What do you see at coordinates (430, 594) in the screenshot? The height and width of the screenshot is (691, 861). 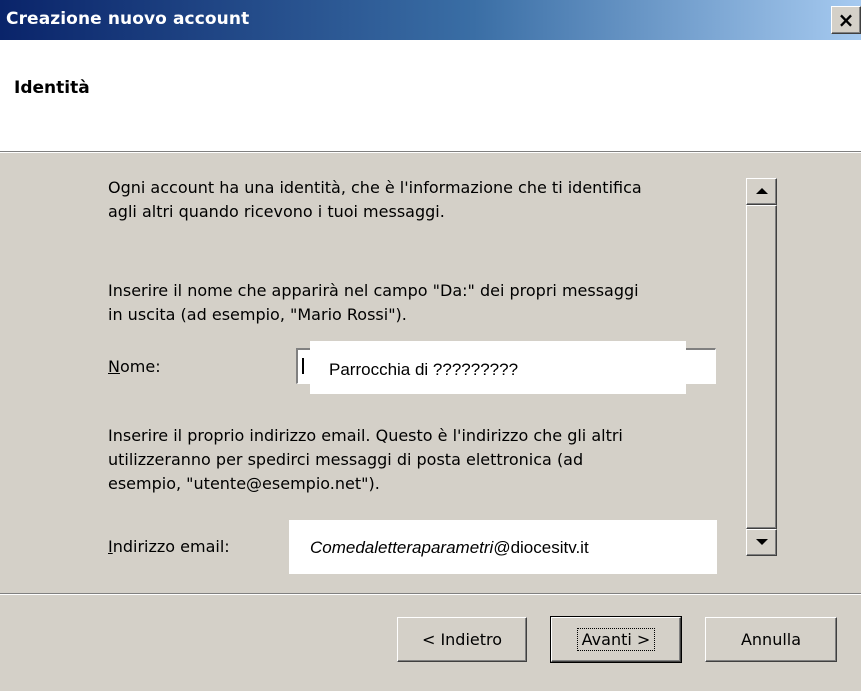 I see `footer-divider` at bounding box center [430, 594].